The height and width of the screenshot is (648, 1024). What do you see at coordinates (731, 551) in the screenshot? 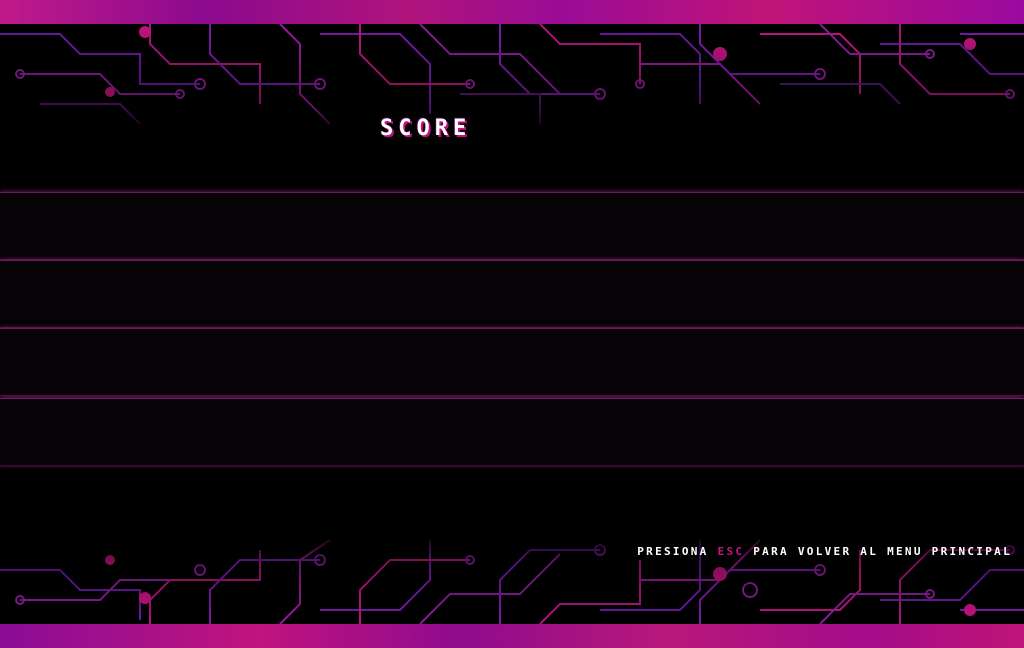
I see `esc-key-label: ESC` at bounding box center [731, 551].